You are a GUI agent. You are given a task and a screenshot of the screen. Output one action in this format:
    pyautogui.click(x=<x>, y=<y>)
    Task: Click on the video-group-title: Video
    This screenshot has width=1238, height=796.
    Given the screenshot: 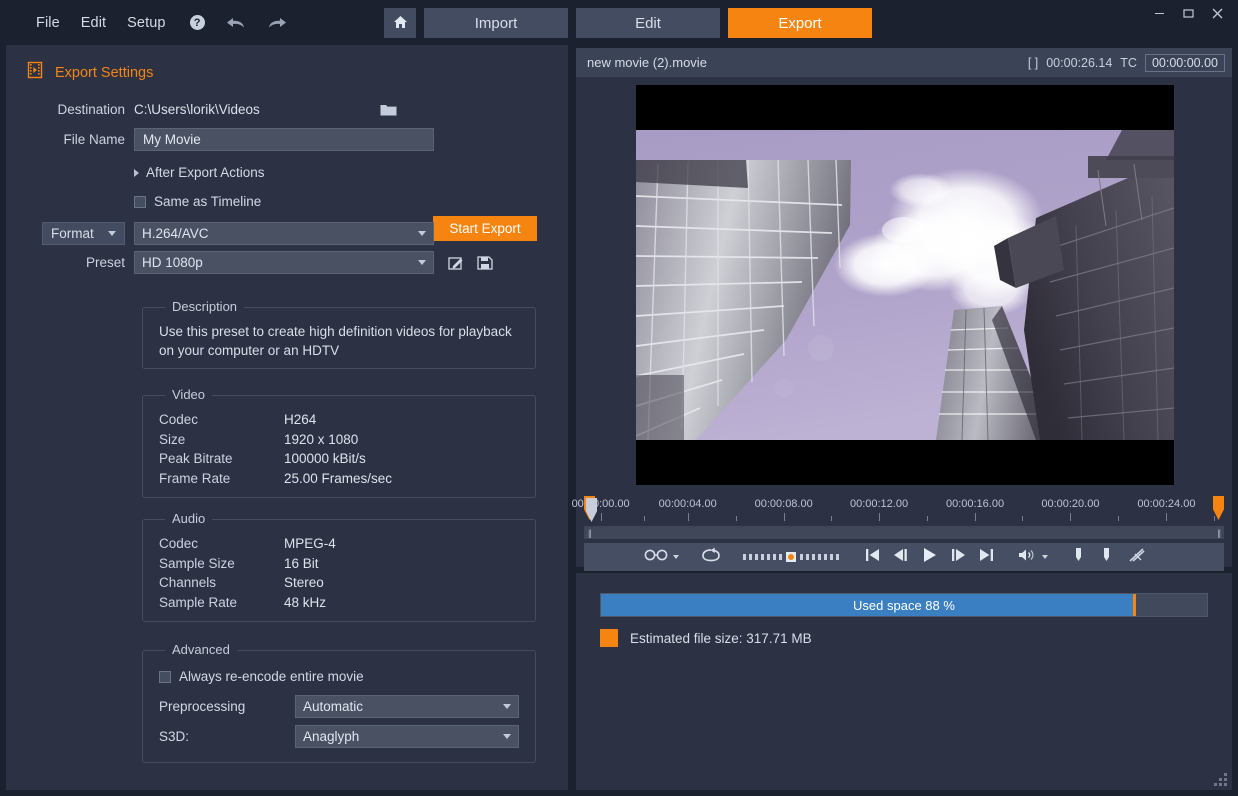 What is the action you would take?
    pyautogui.click(x=189, y=394)
    